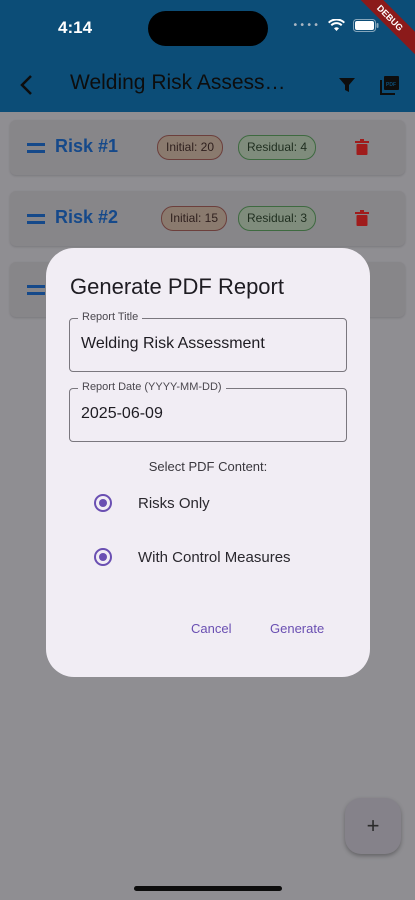 The width and height of the screenshot is (415, 900). I want to click on svg-text: PDF, so click(391, 85).